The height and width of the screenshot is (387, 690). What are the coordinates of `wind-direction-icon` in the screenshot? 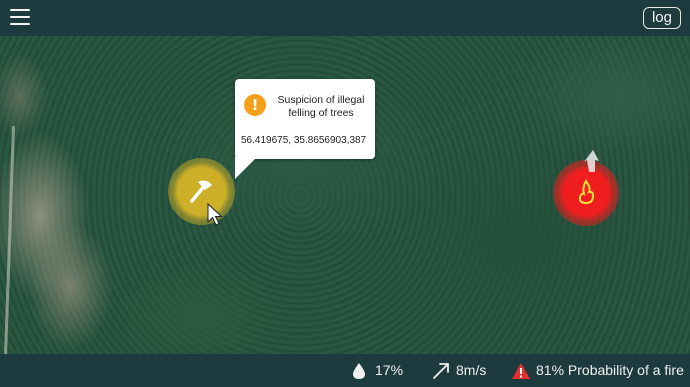 It's located at (591, 161).